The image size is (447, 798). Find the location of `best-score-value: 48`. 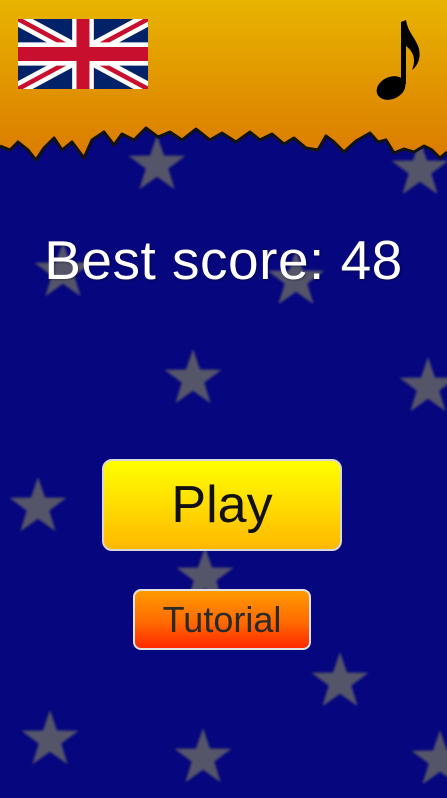

best-score-value: 48 is located at coordinates (371, 260).